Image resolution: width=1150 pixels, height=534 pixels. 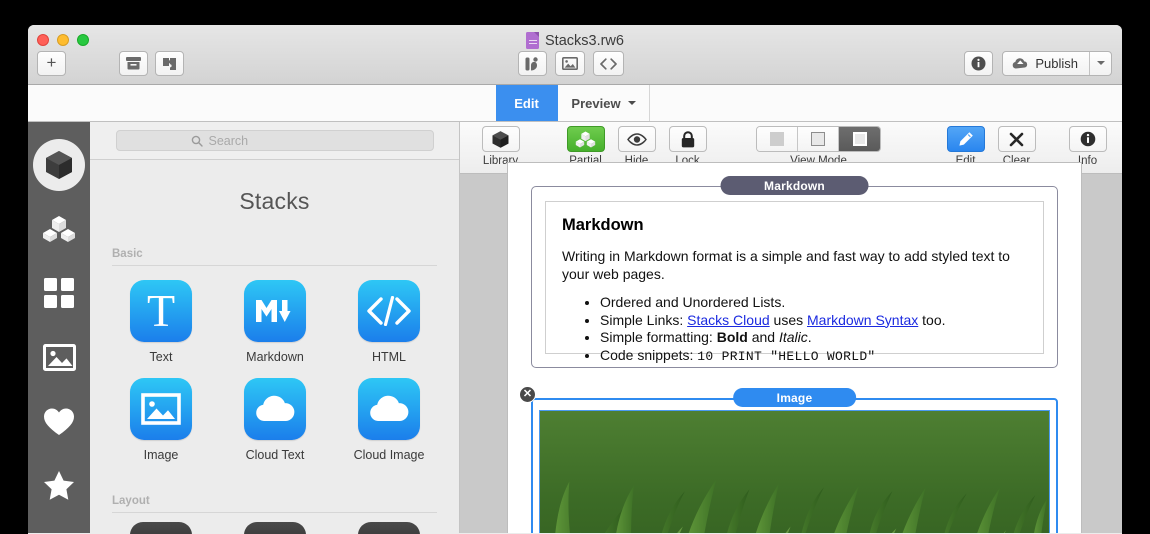 I want to click on lock-toggle-icon-box, so click(x=687, y=139).